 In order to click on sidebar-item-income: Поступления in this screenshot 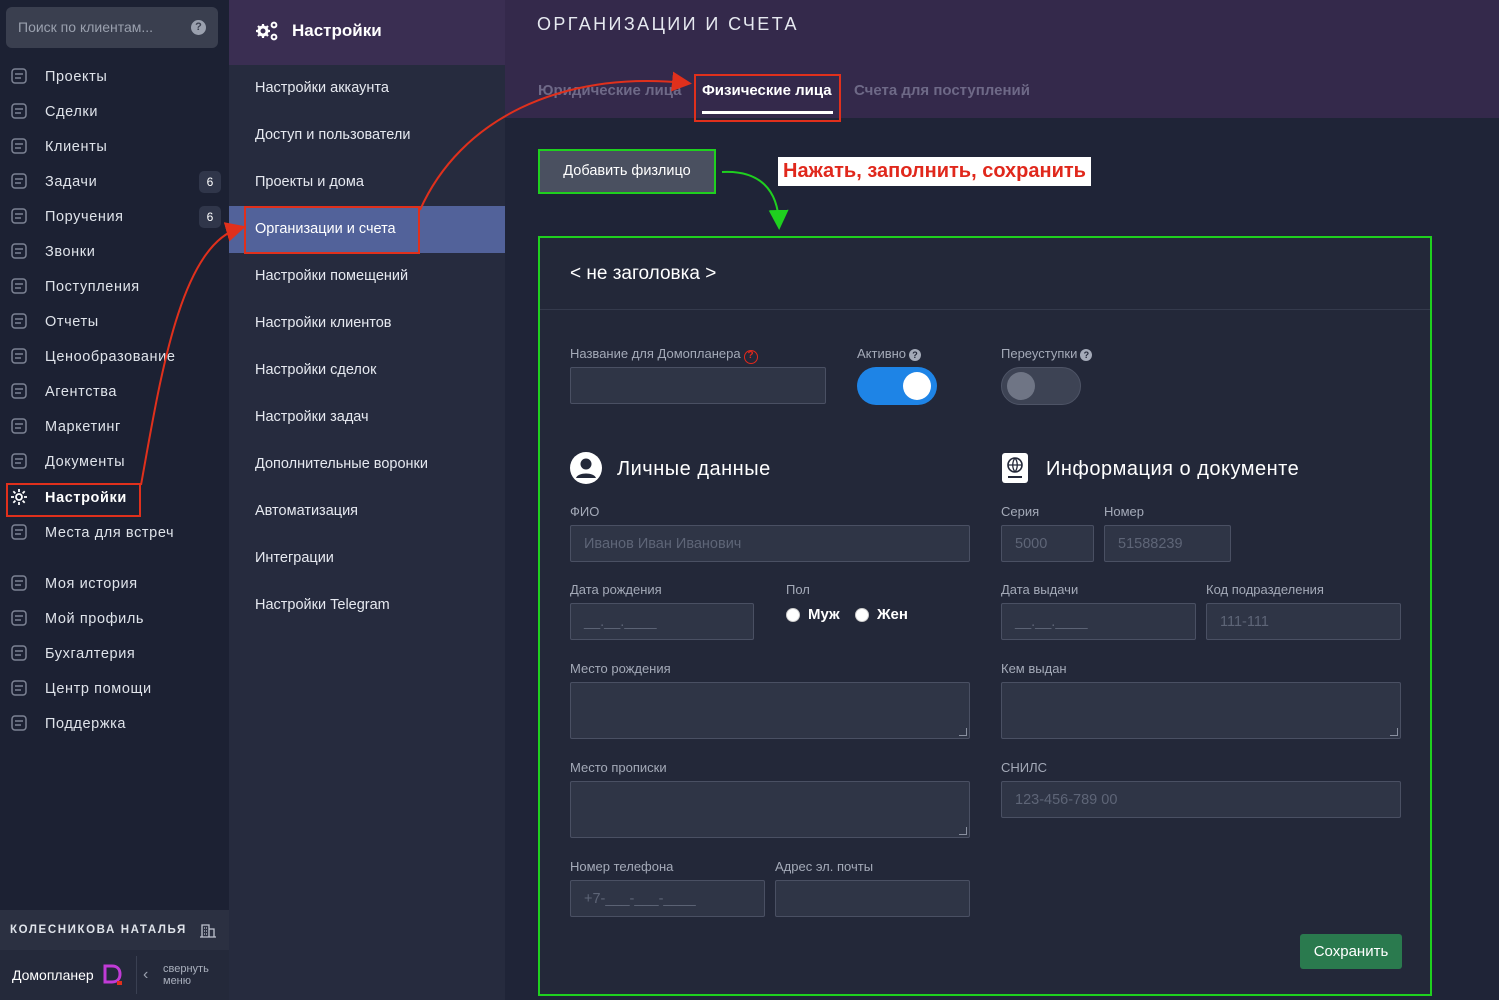, I will do `click(114, 287)`.